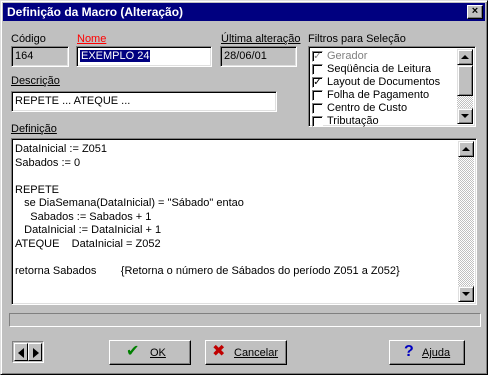 The height and width of the screenshot is (375, 488). I want to click on filtro-item-label: Folha de Pagamento, so click(378, 95).